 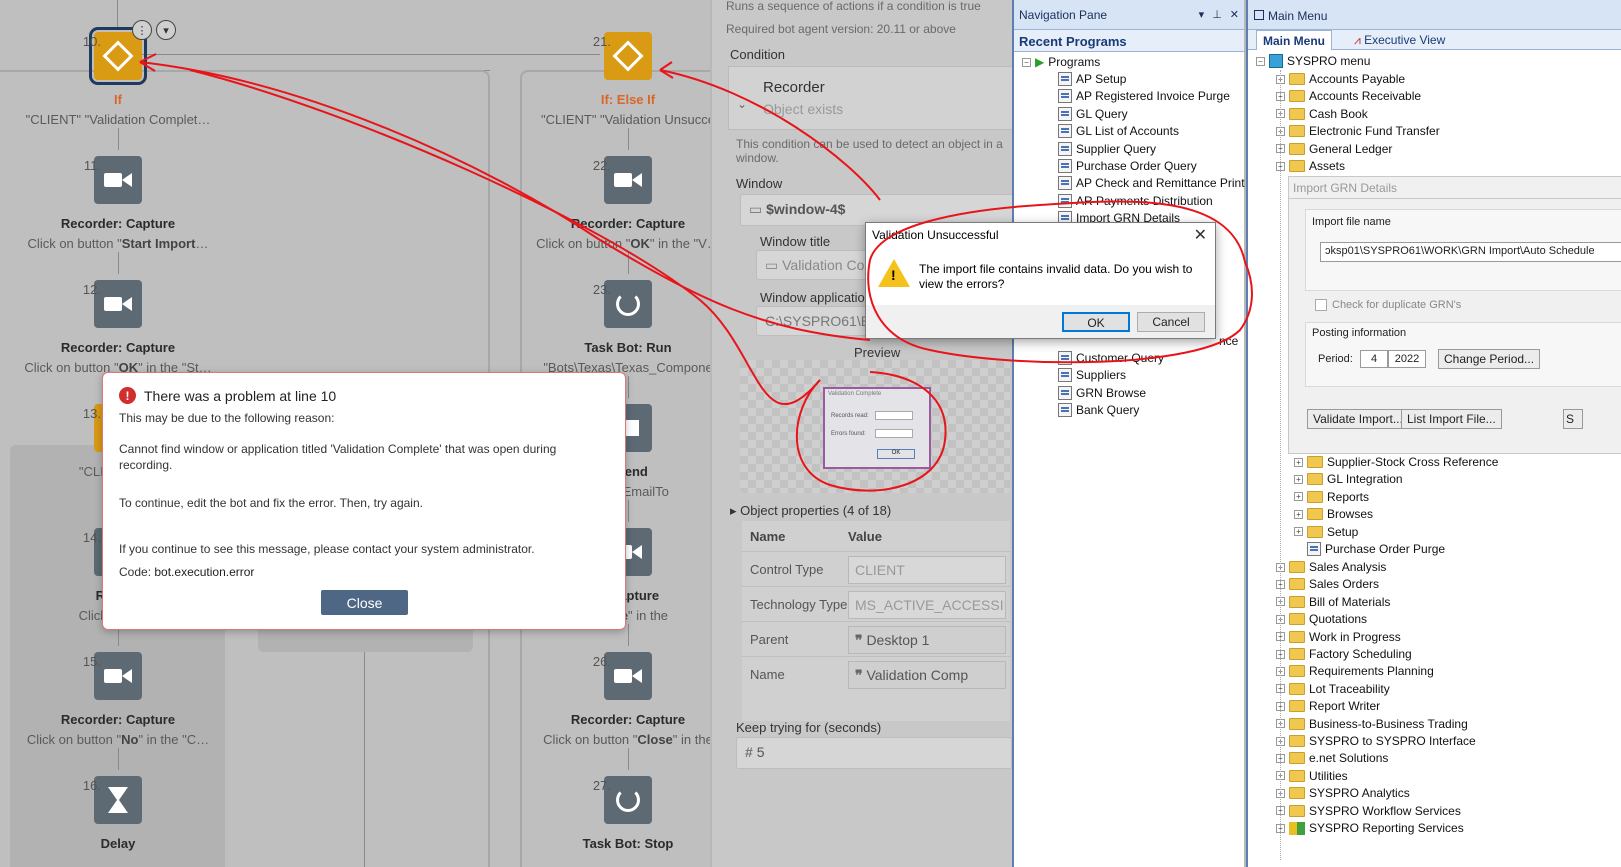 I want to click on nav-program-item: AP Registered Invoice Purge, so click(x=1144, y=96).